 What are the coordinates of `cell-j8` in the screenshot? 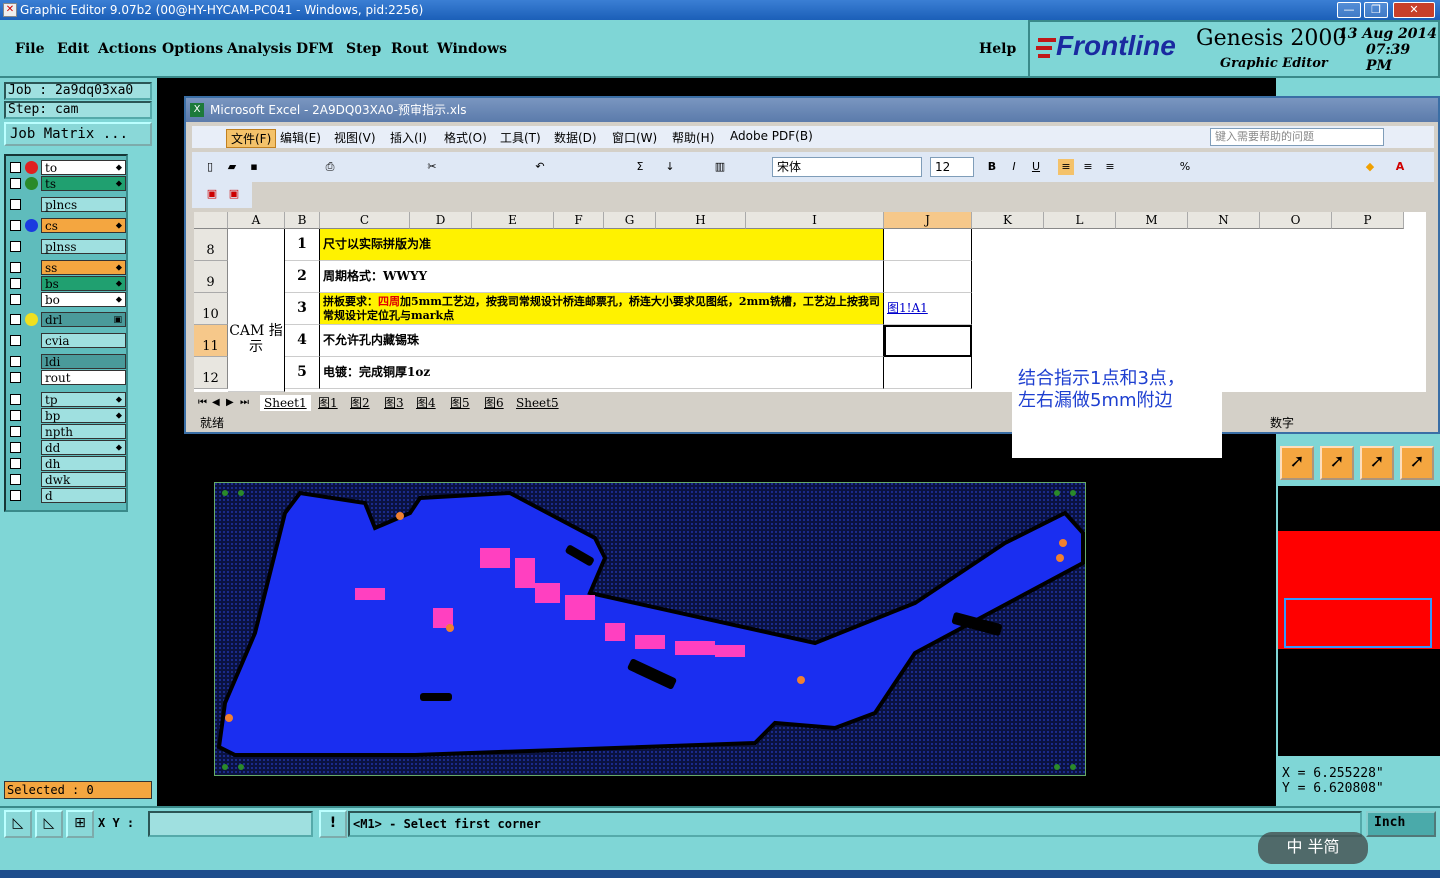 It's located at (928, 245).